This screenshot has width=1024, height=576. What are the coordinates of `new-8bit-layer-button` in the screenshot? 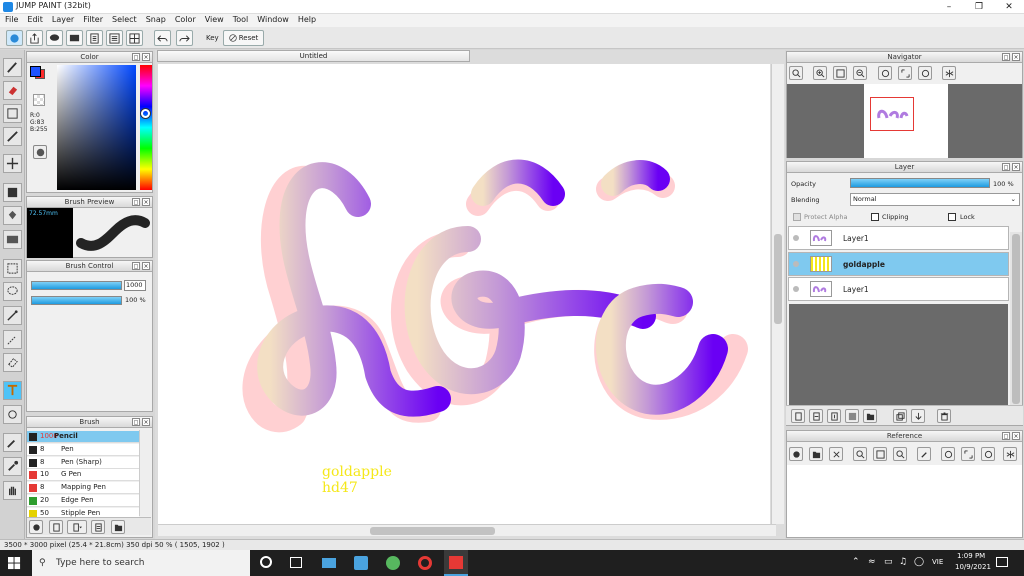 It's located at (816, 416).